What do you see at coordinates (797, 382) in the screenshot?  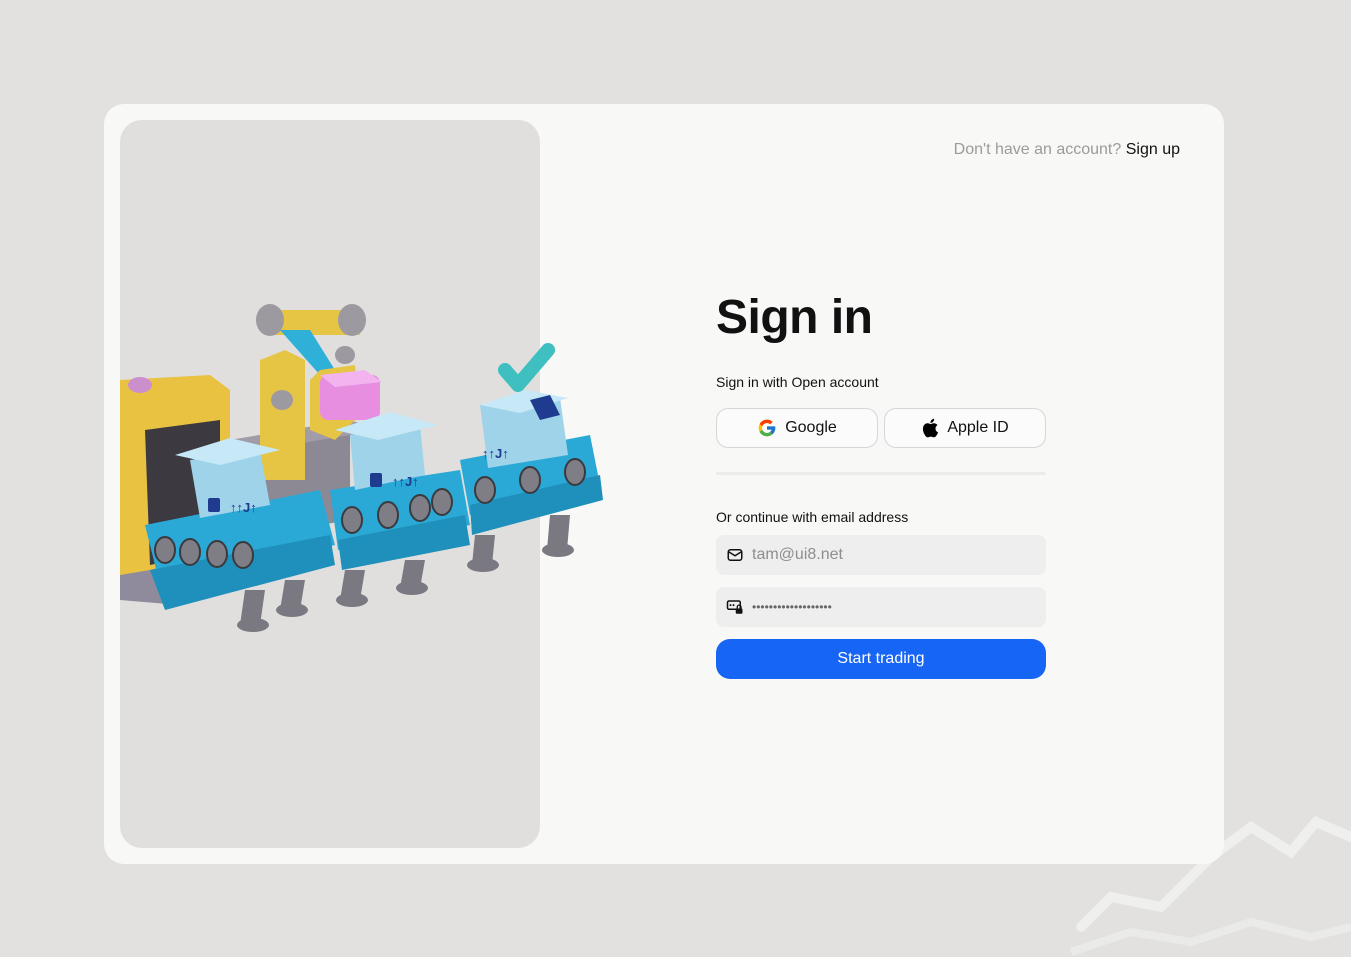 I see `social-signin-label: Sign in with Open account` at bounding box center [797, 382].